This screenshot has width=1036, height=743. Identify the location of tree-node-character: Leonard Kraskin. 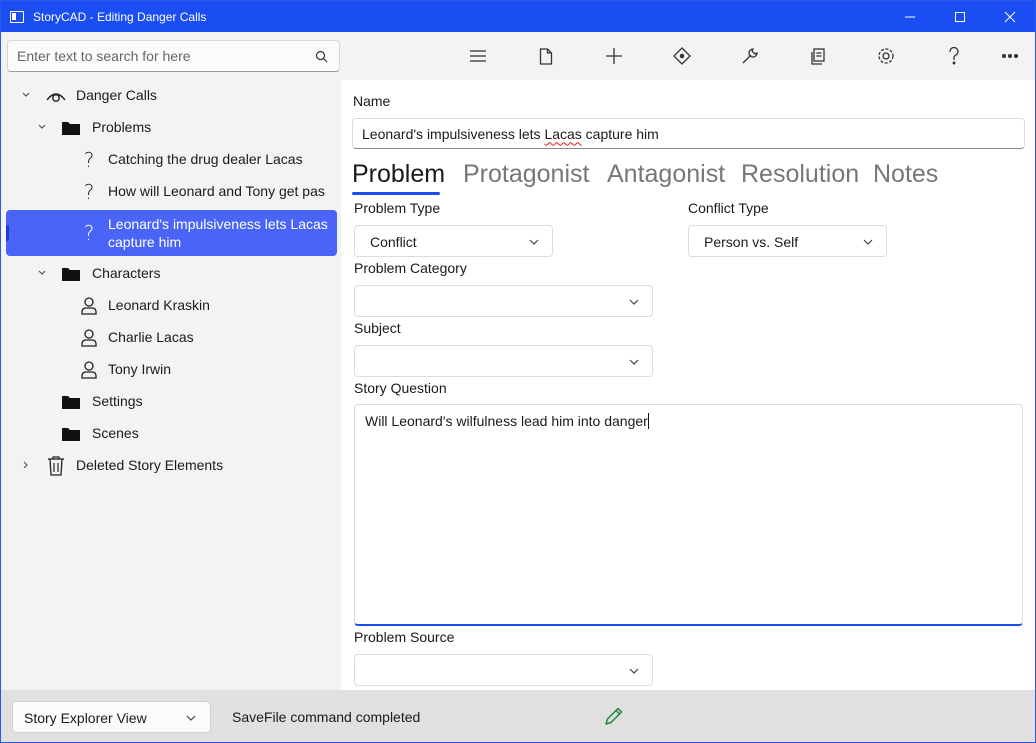
(171, 305).